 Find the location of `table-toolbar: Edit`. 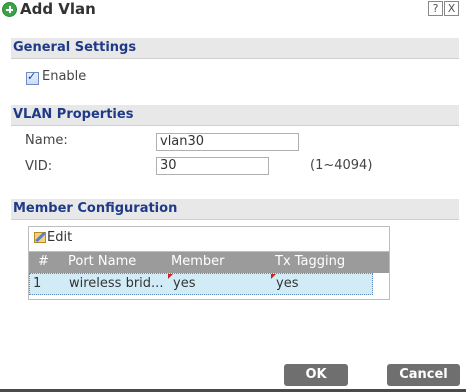

table-toolbar: Edit is located at coordinates (209, 239).